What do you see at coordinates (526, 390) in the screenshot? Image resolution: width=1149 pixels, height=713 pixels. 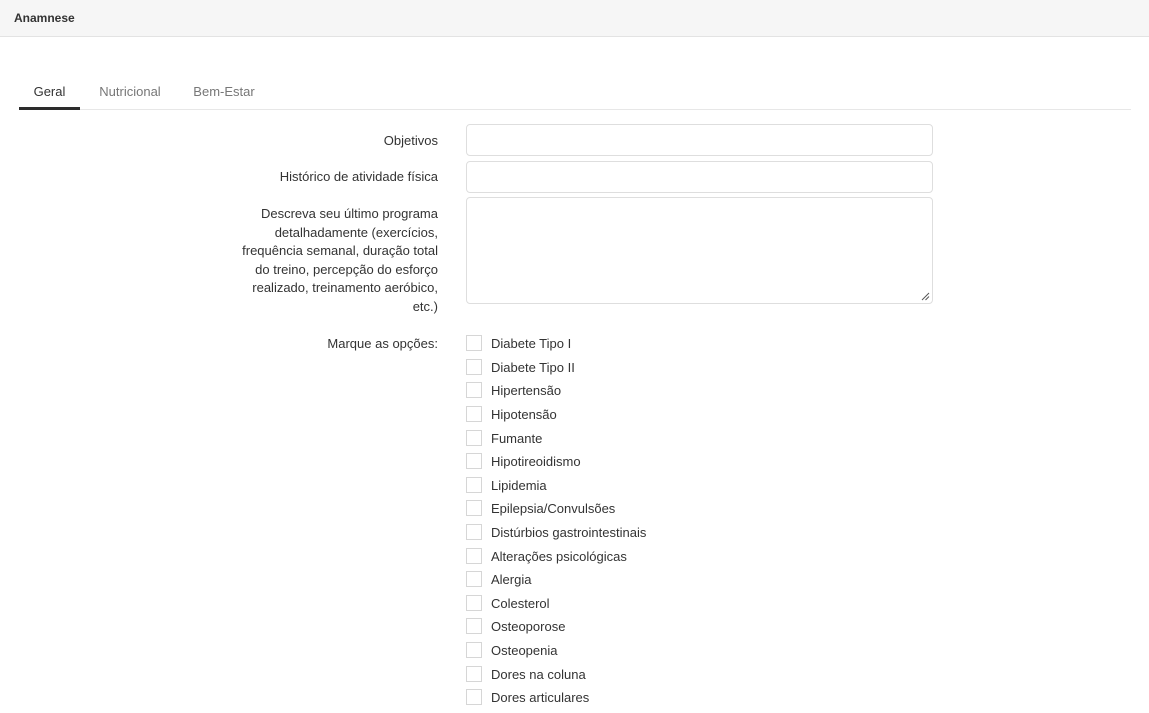 I see `checkbox-label: Hipertensão` at bounding box center [526, 390].